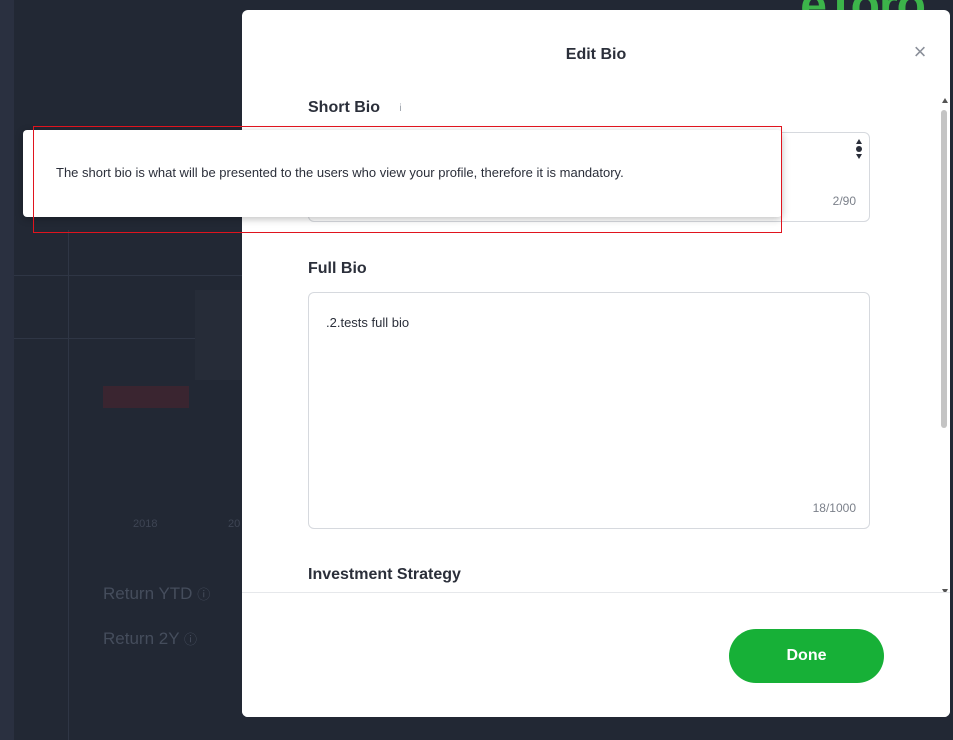  I want to click on short-bio-label: Short Bio i, so click(357, 108).